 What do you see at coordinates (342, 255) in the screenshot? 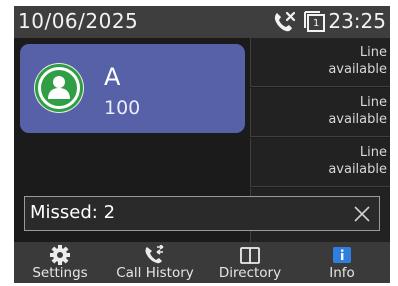
I see `info-icon` at bounding box center [342, 255].